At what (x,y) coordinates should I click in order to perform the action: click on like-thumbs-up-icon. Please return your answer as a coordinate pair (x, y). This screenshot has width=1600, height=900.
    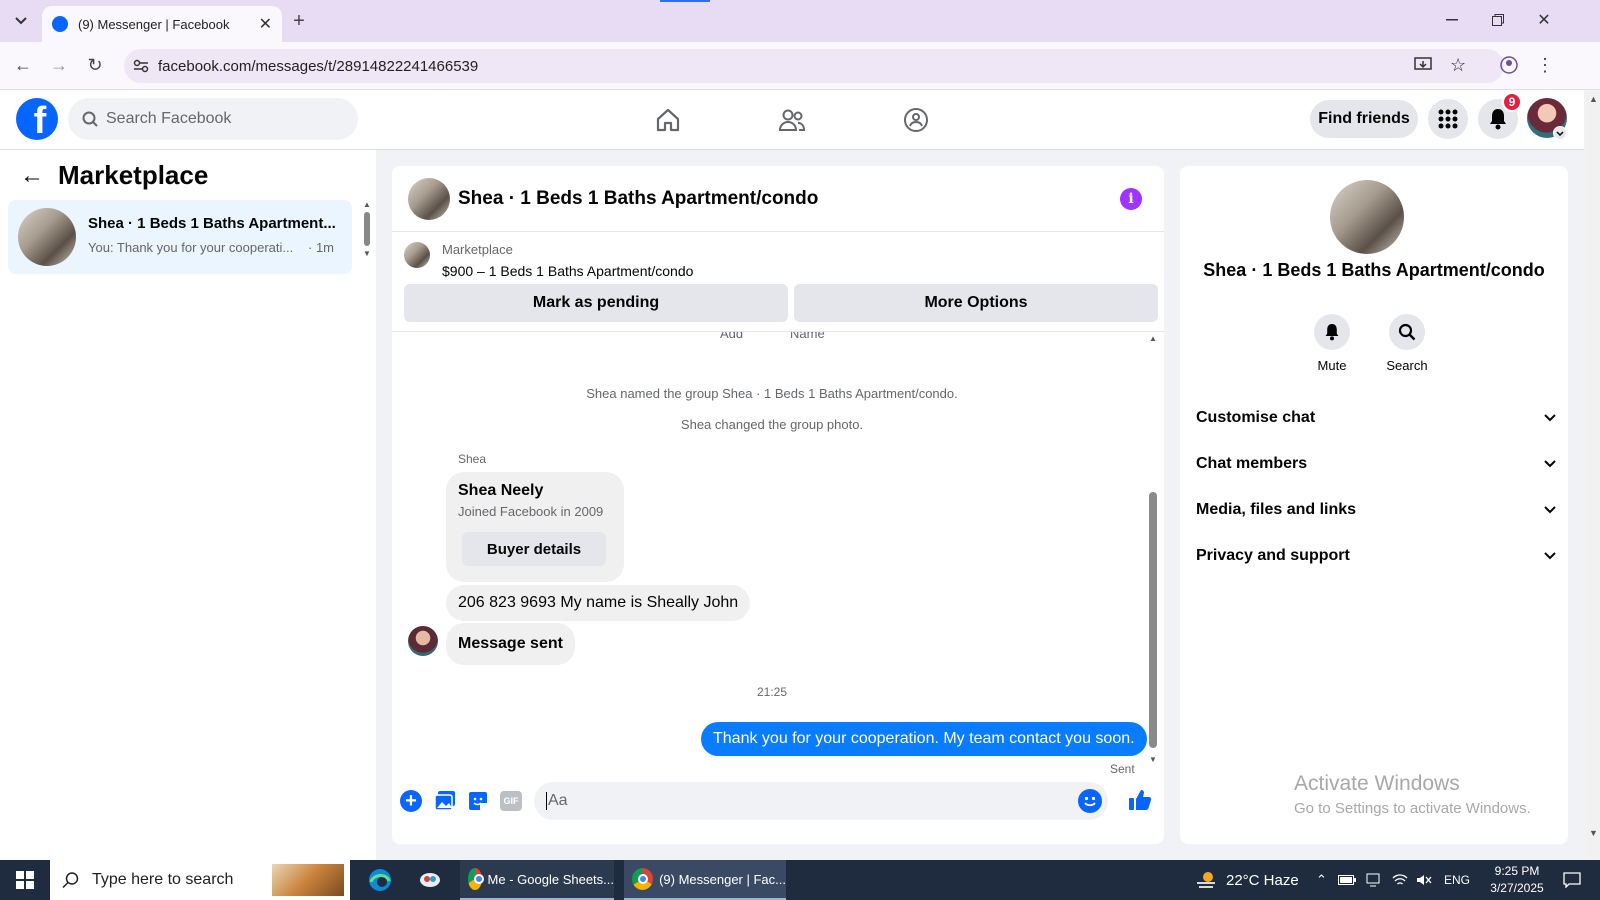
    Looking at the image, I should click on (1140, 800).